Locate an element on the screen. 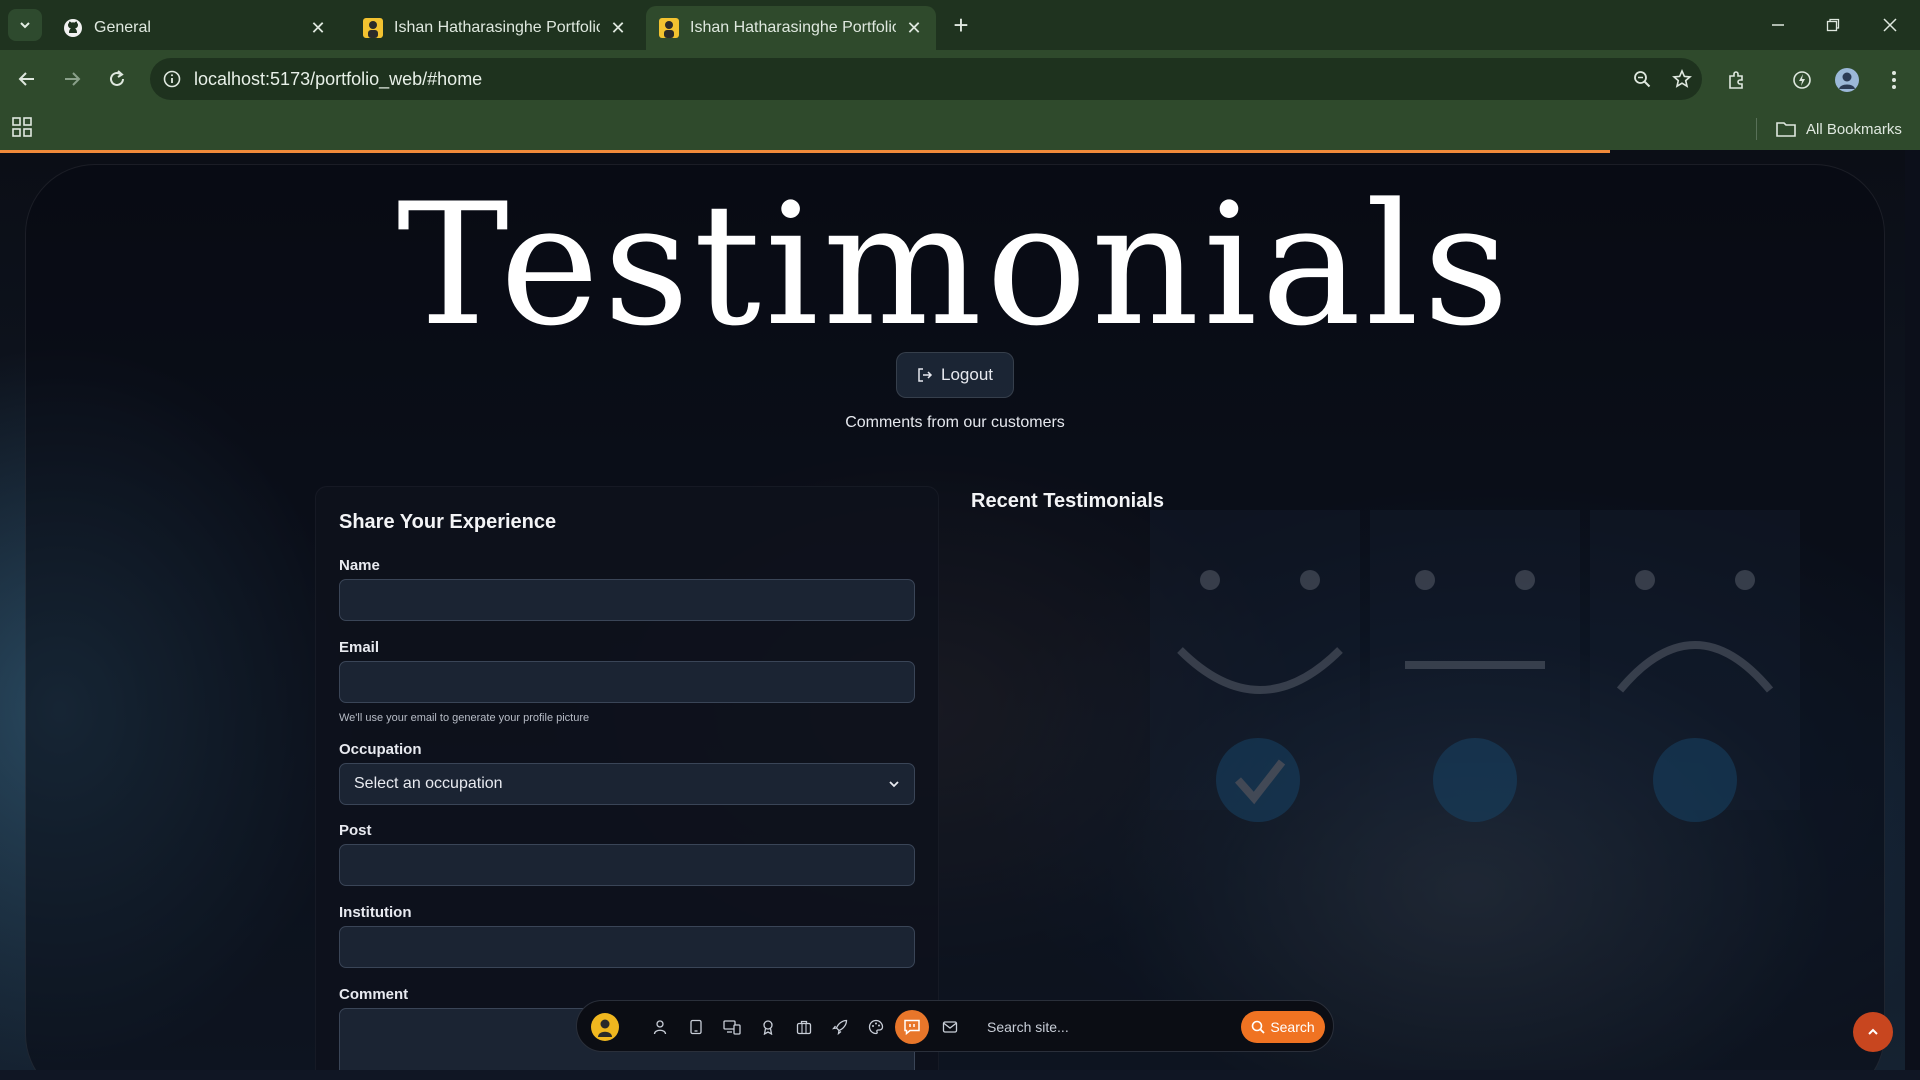 This screenshot has height=1080, width=1920. reload-icon is located at coordinates (117, 78).